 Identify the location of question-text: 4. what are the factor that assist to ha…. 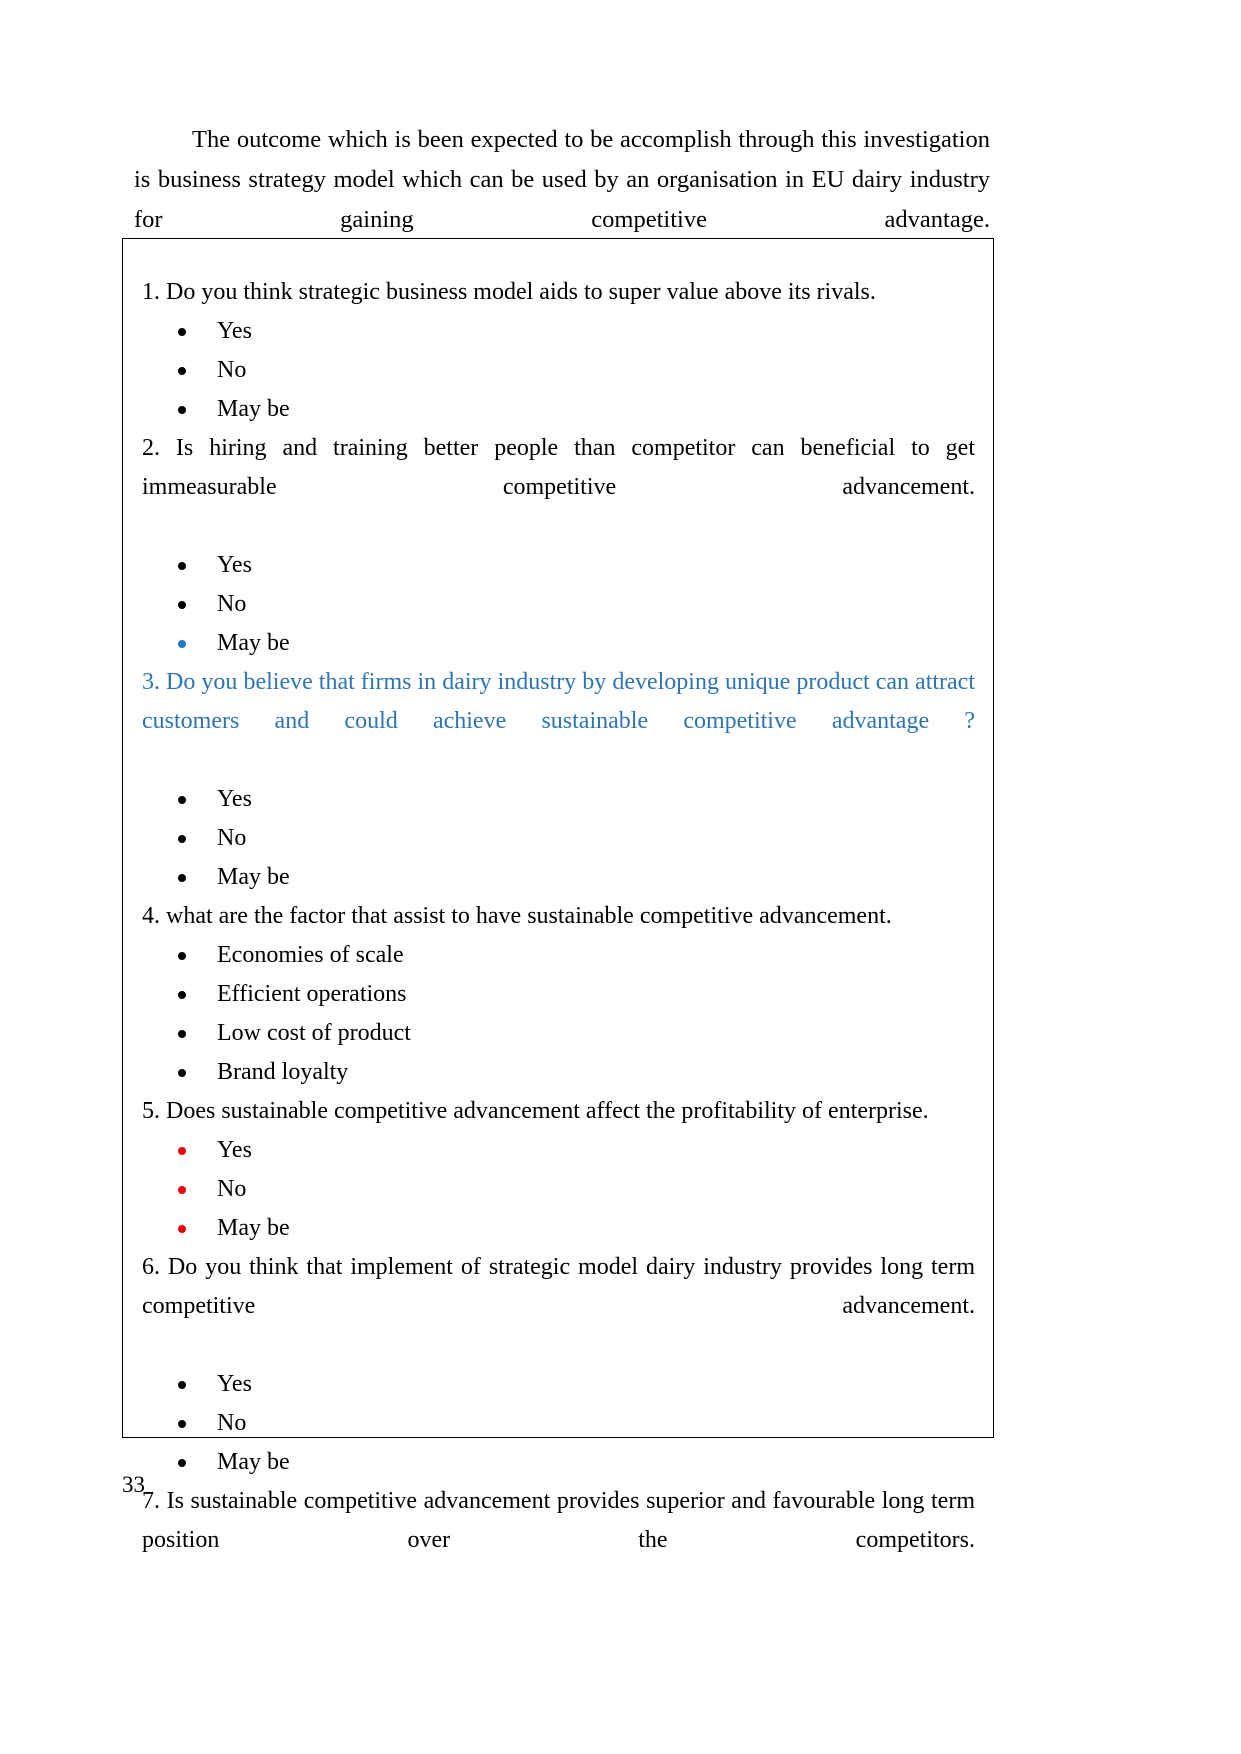
(517, 916).